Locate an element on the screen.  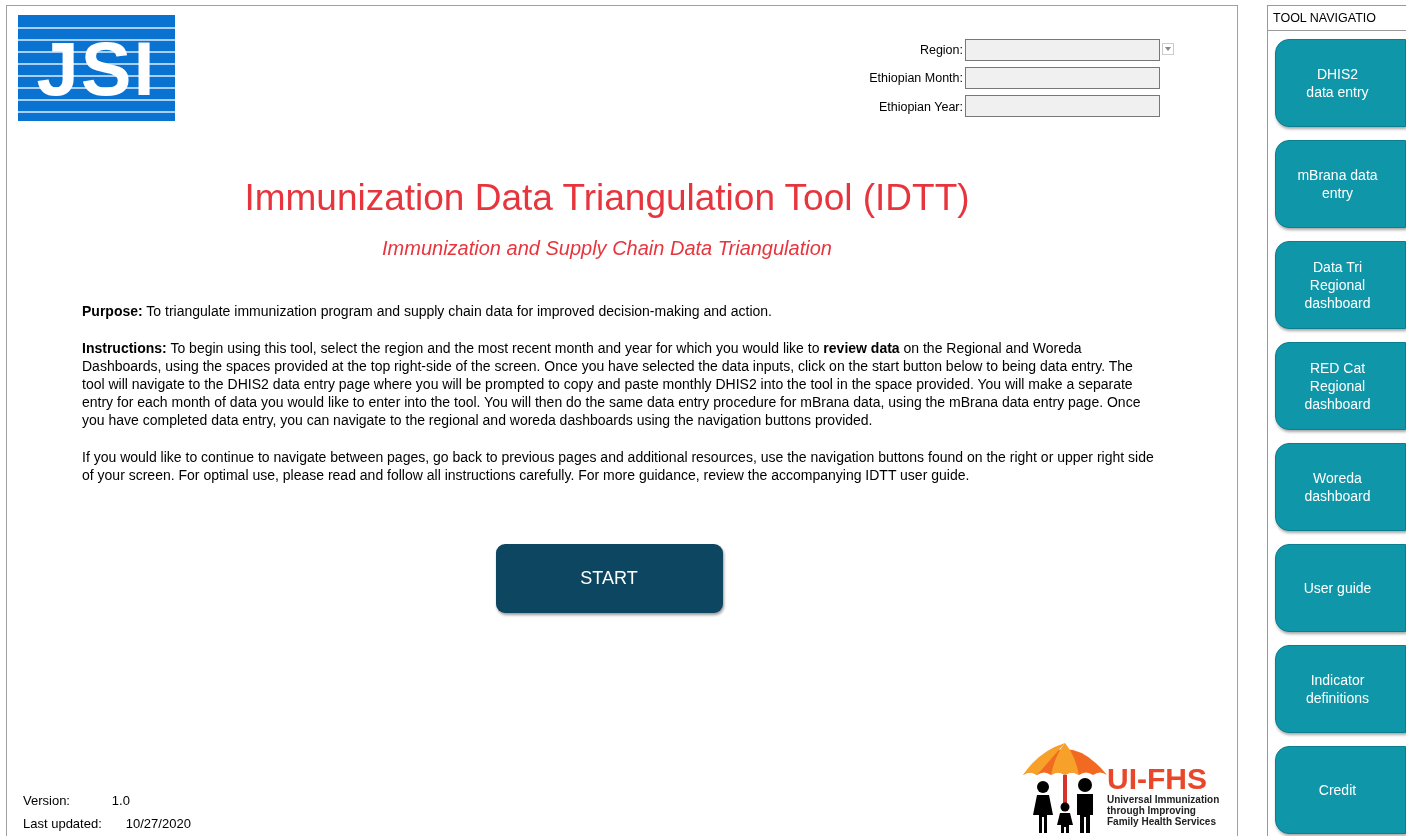
field-label: Ethiopian Month: is located at coordinates (916, 79).